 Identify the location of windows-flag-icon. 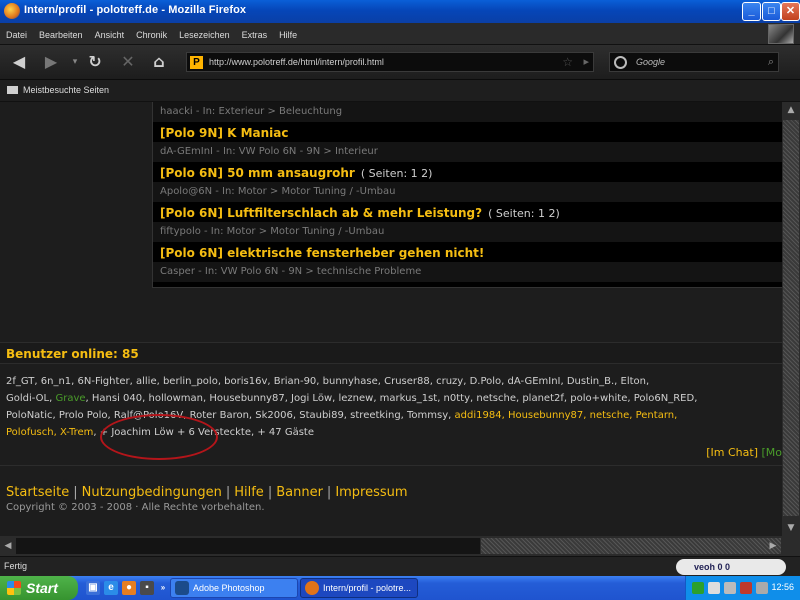
(14, 588).